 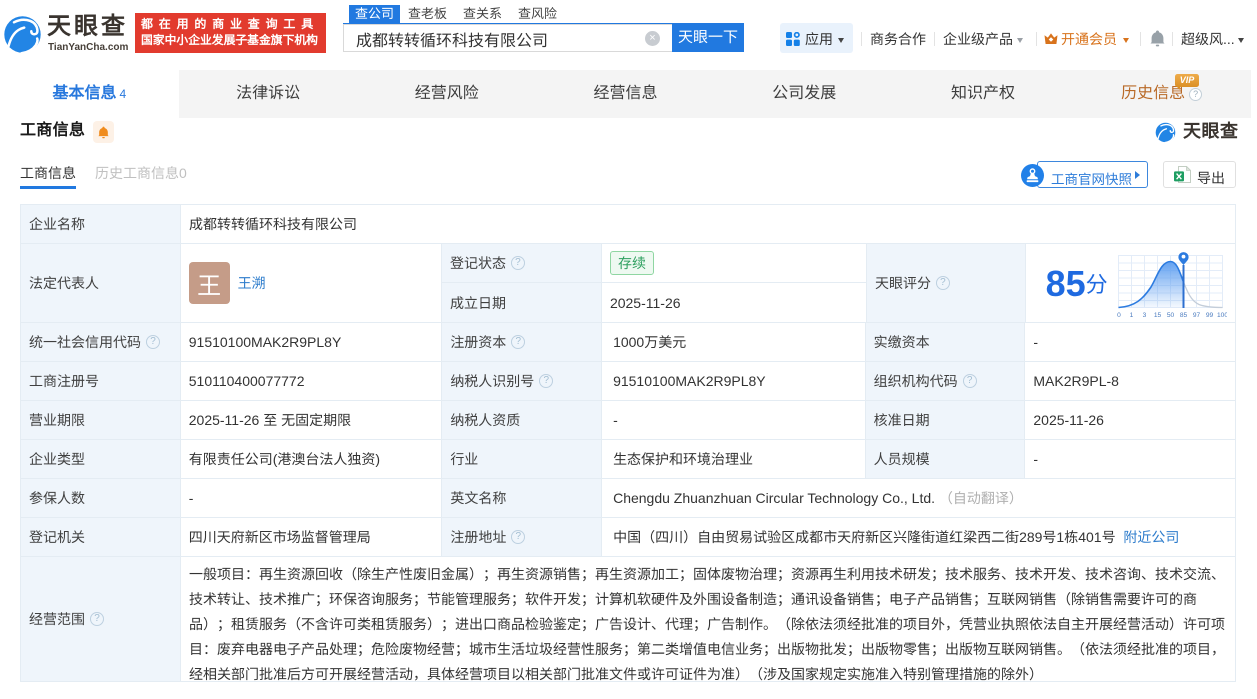 I want to click on svg-text: 97, so click(x=1196, y=315).